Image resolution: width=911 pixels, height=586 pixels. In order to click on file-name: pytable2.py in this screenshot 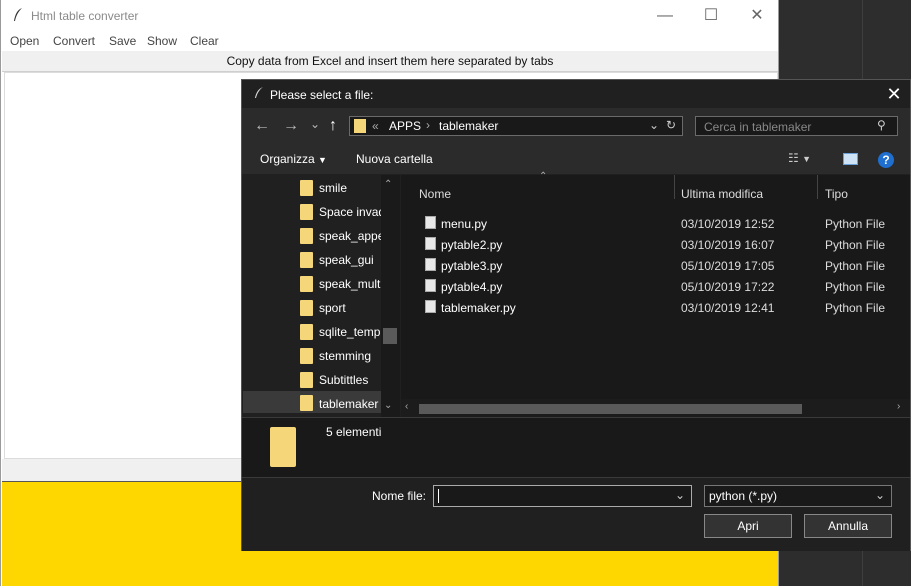, I will do `click(471, 245)`.